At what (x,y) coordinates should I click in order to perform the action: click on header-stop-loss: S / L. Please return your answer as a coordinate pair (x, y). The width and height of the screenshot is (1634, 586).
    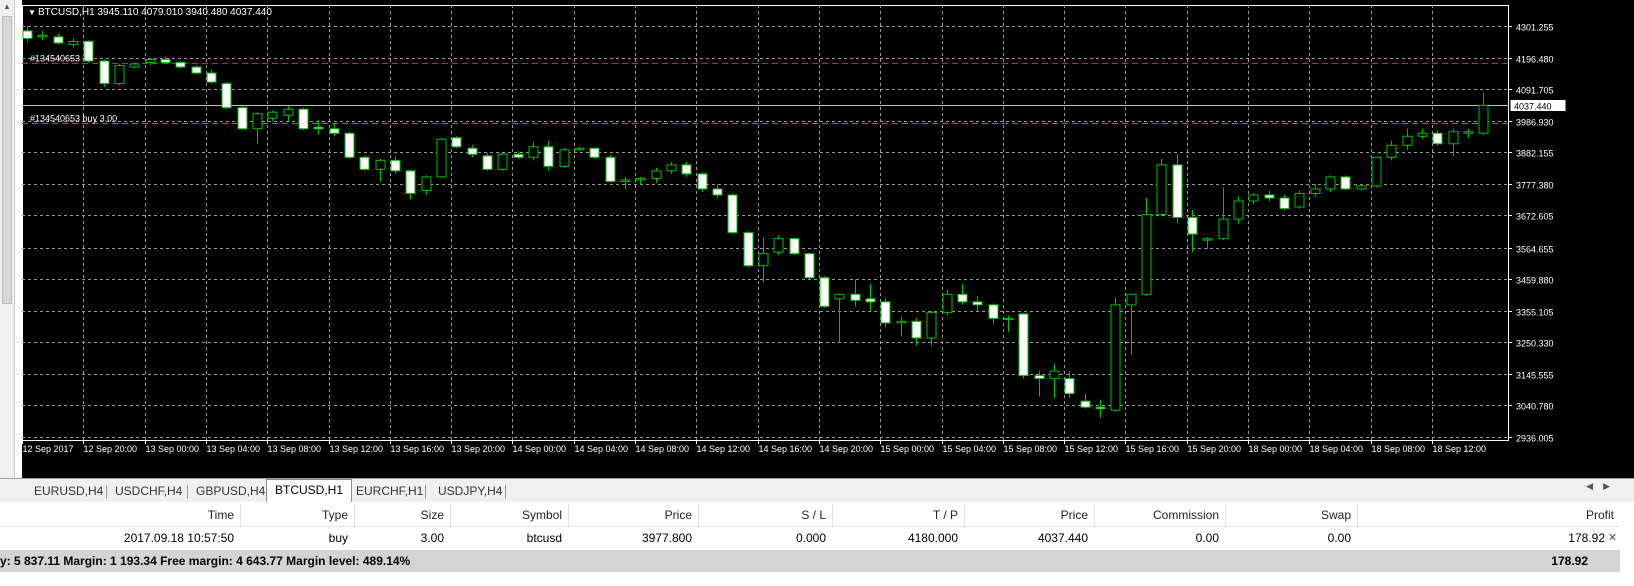
    Looking at the image, I should click on (765, 515).